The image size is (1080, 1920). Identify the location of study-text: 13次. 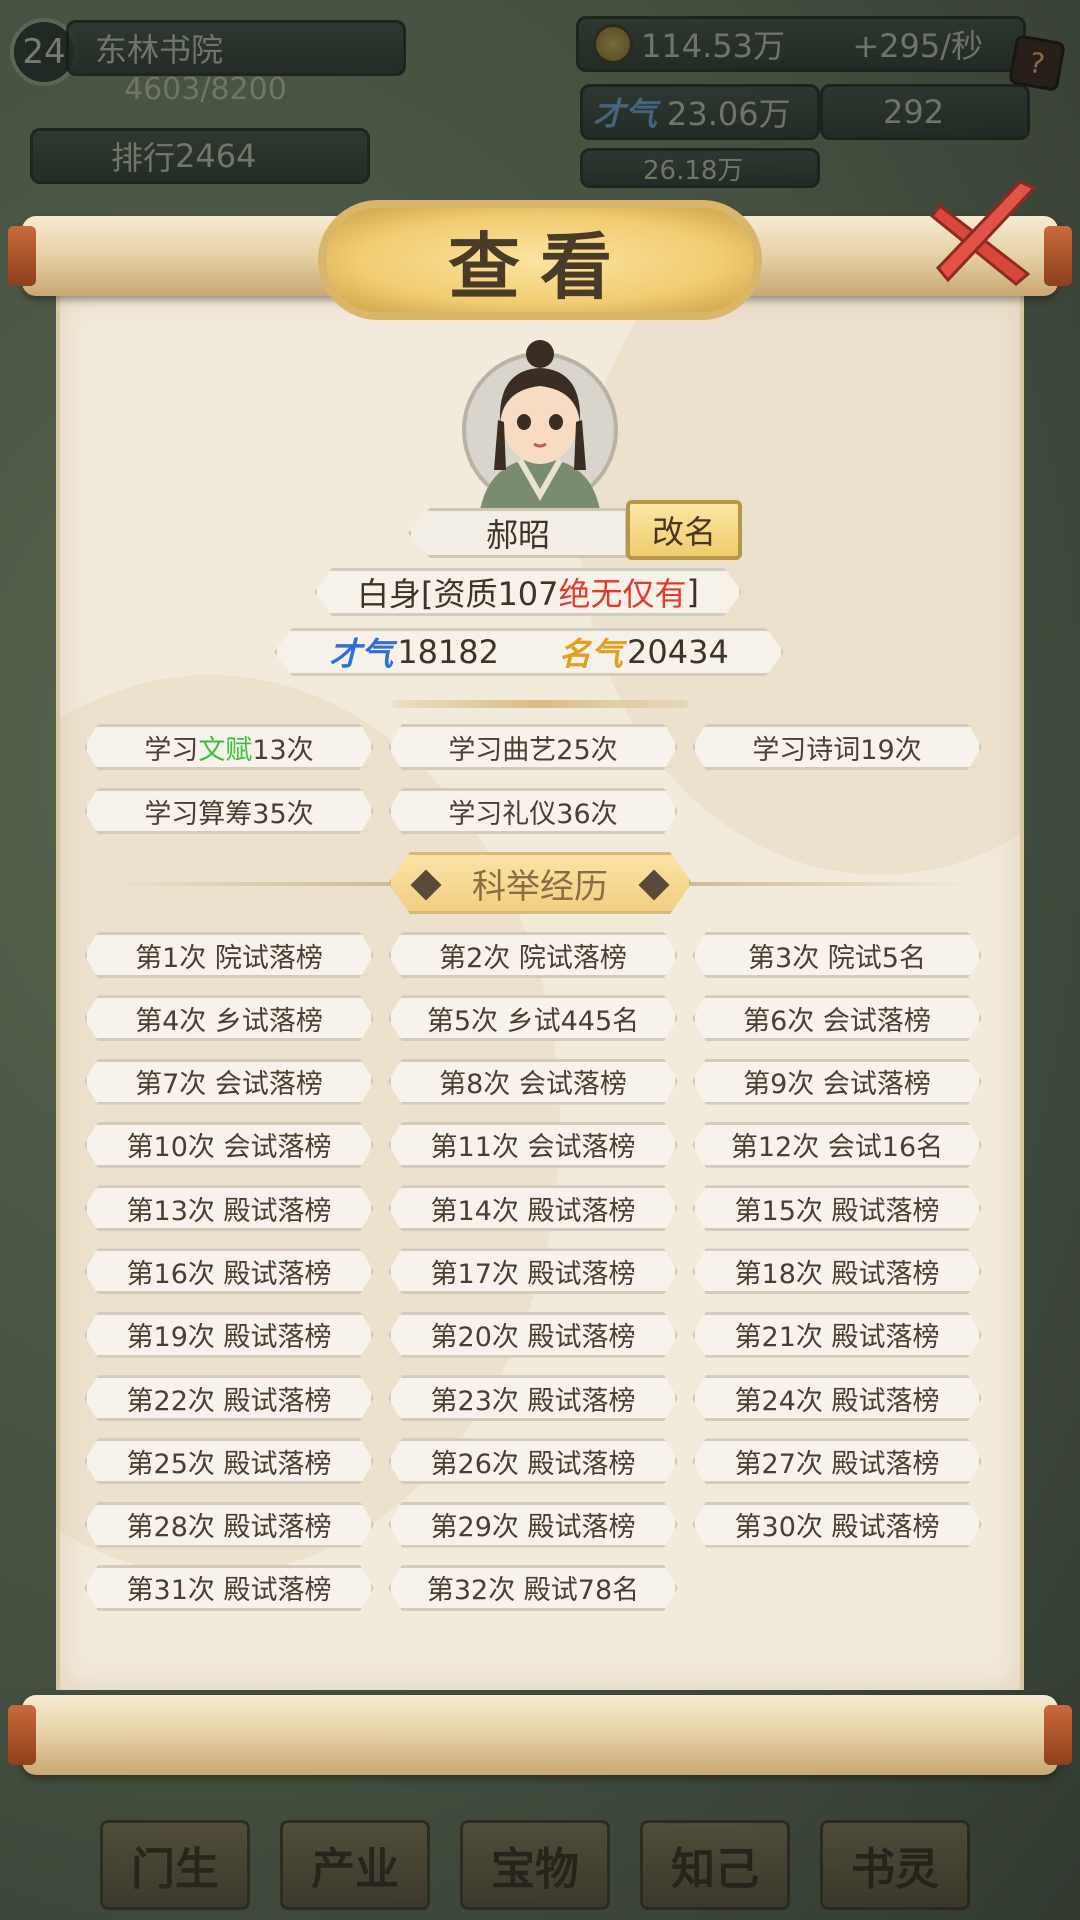
(283, 750).